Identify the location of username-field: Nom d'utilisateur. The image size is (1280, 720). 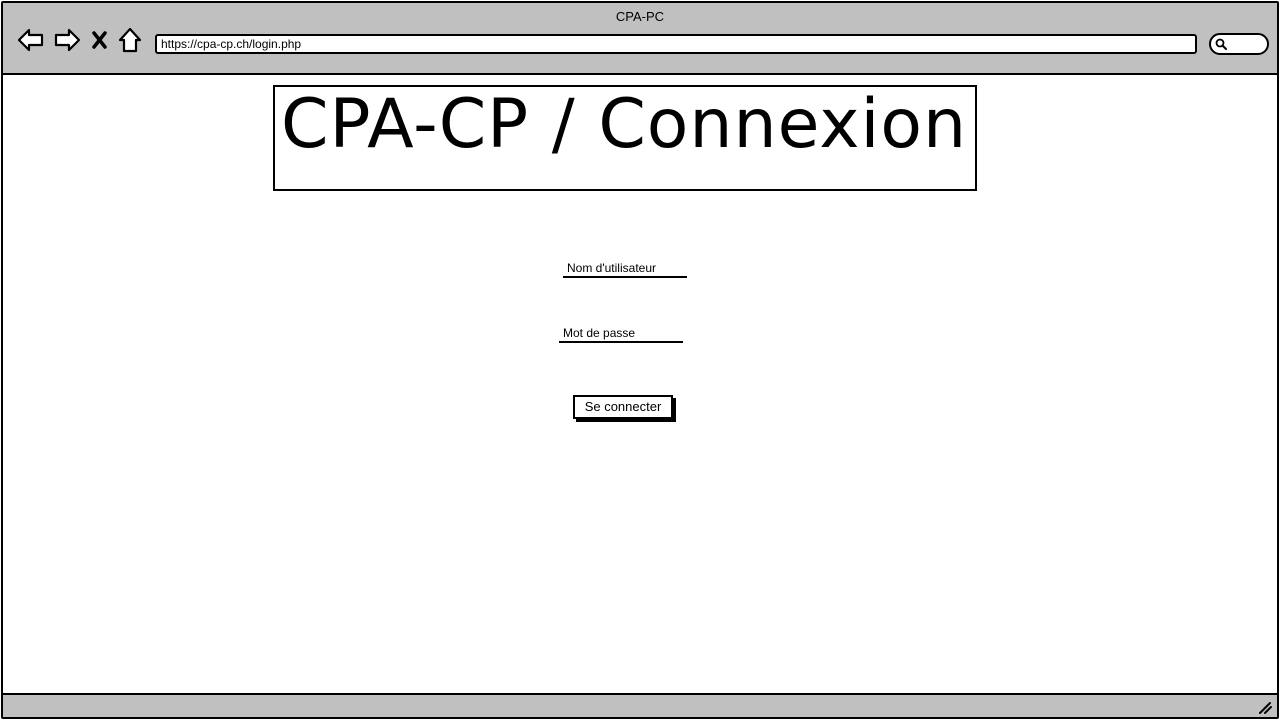
(626, 269).